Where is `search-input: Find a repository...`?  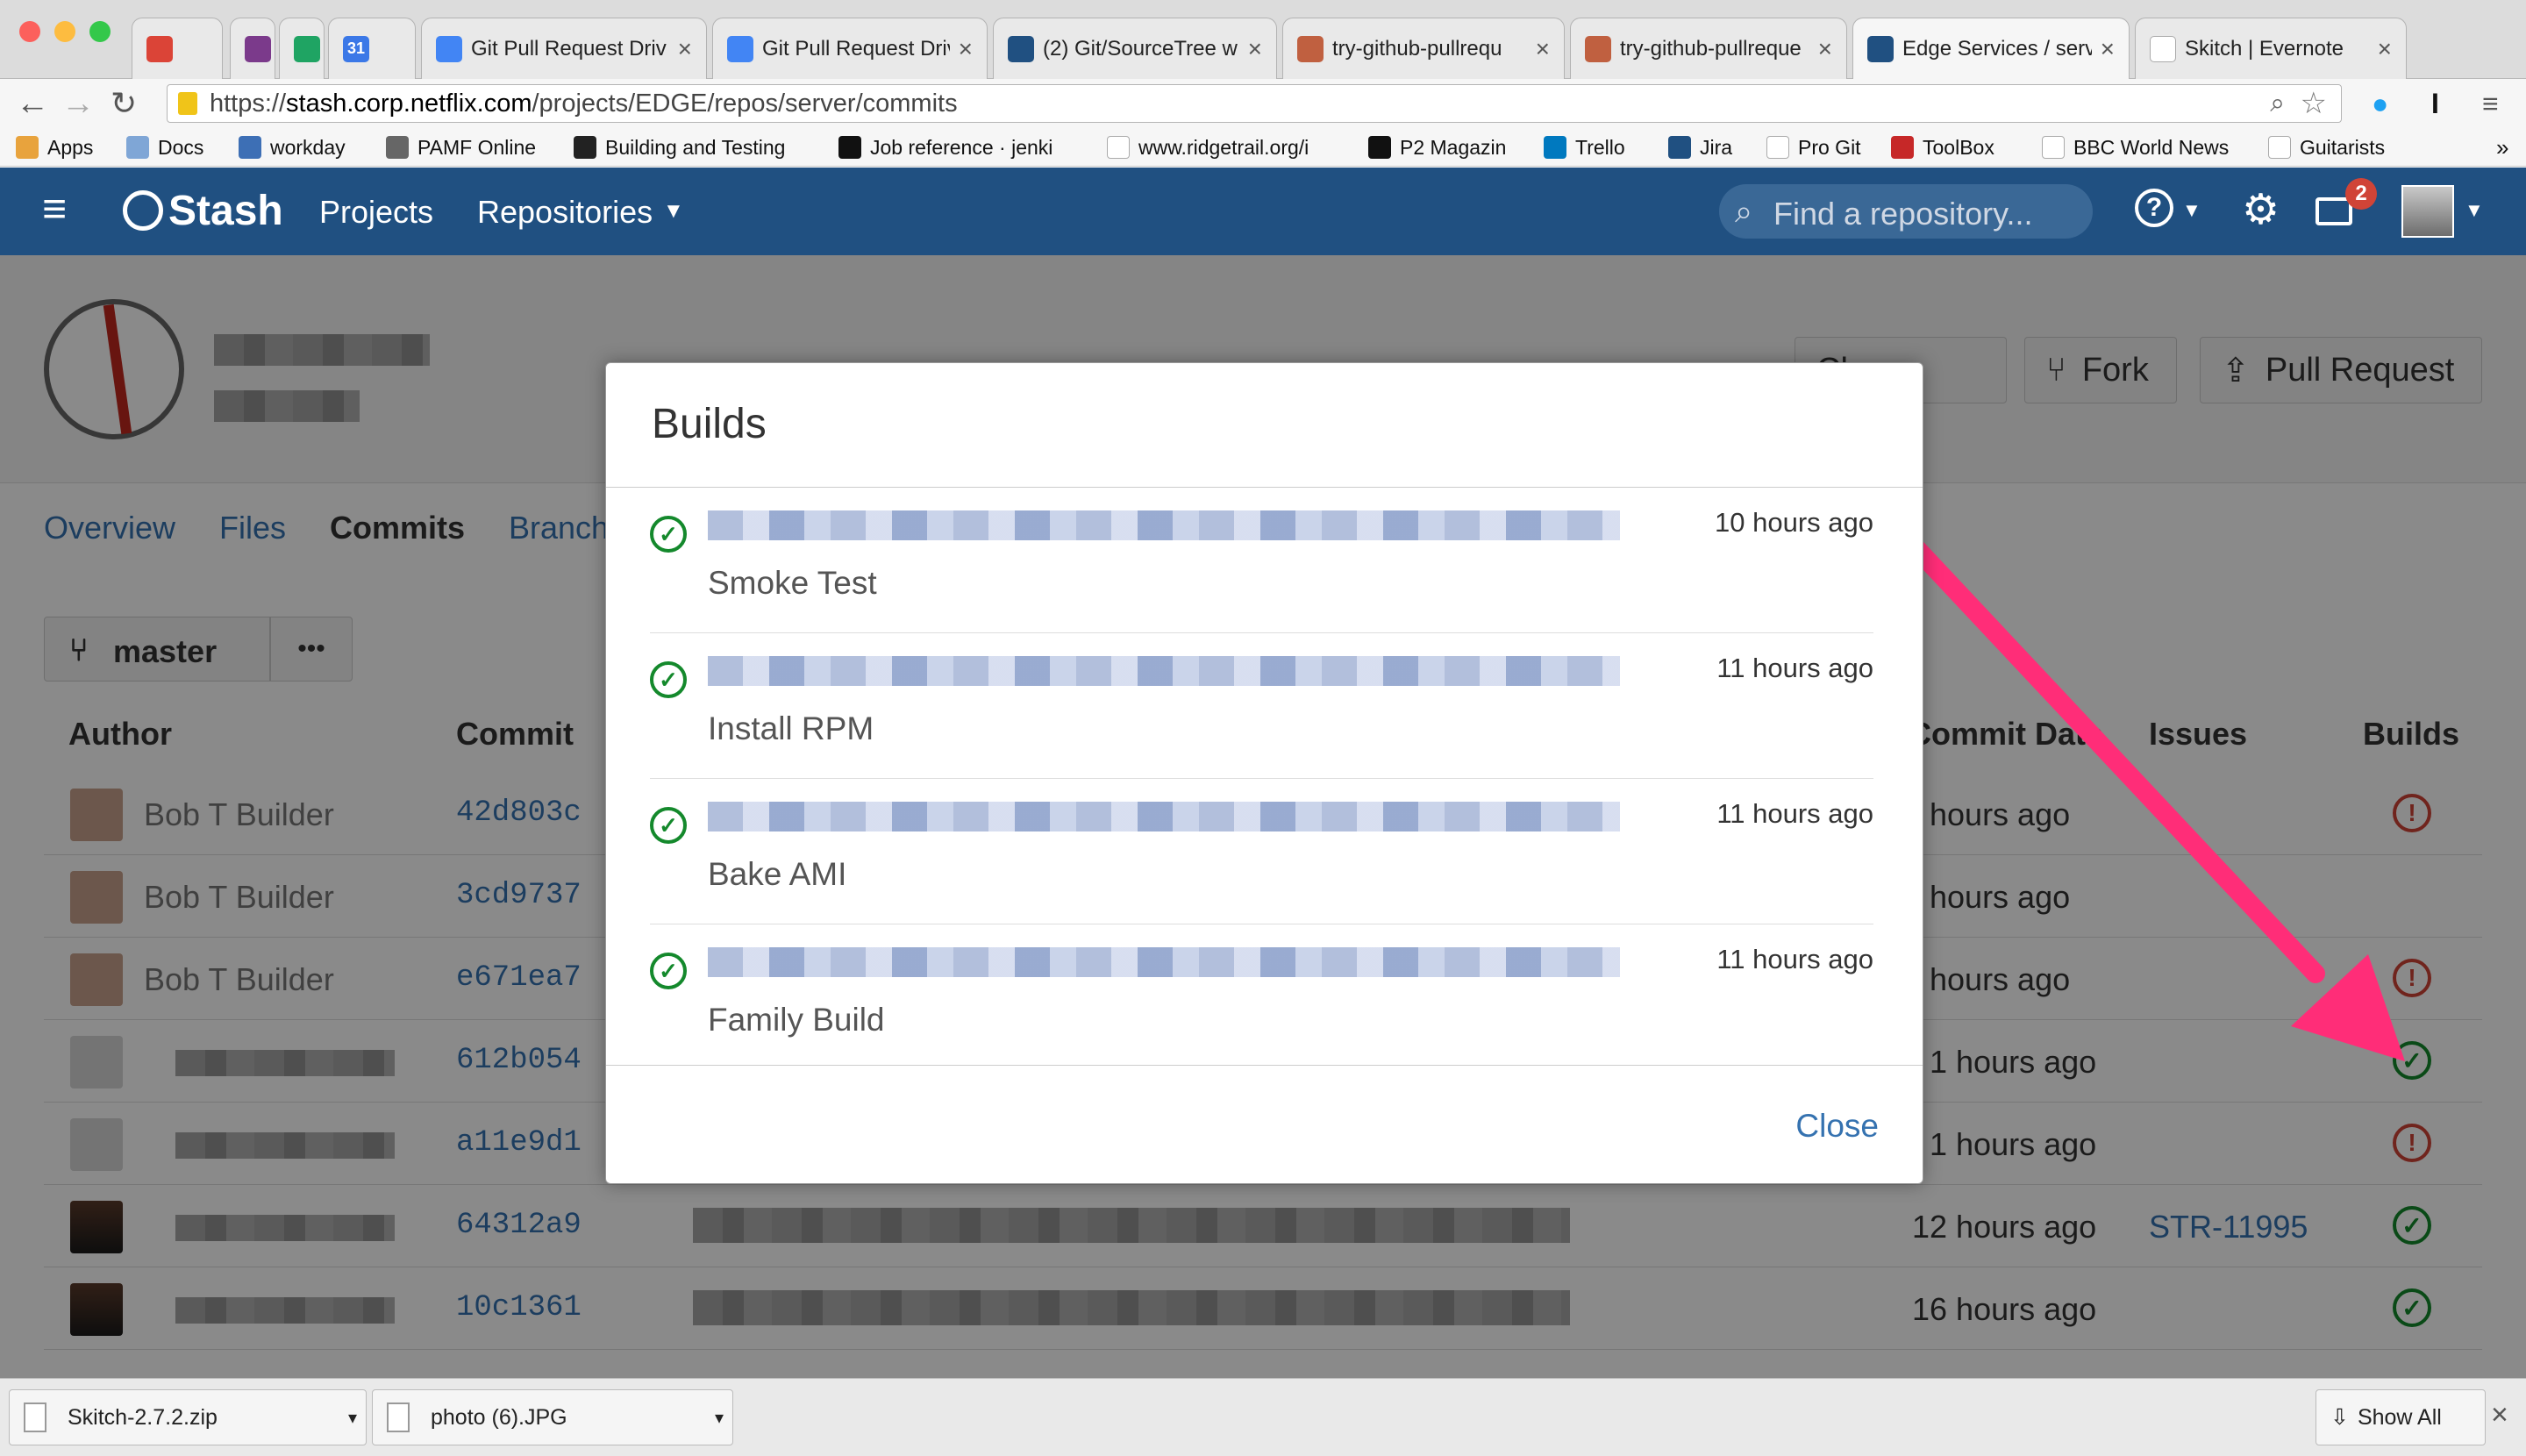 search-input: Find a repository... is located at coordinates (1903, 214).